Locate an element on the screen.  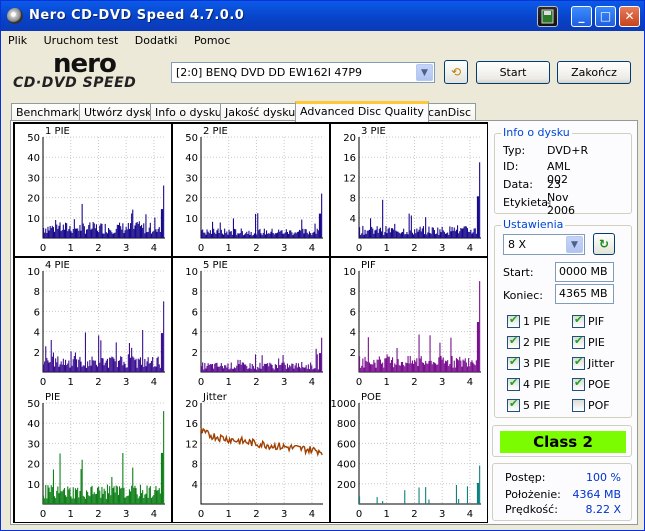
tab-benchmark: Benchmark is located at coordinates (47, 112).